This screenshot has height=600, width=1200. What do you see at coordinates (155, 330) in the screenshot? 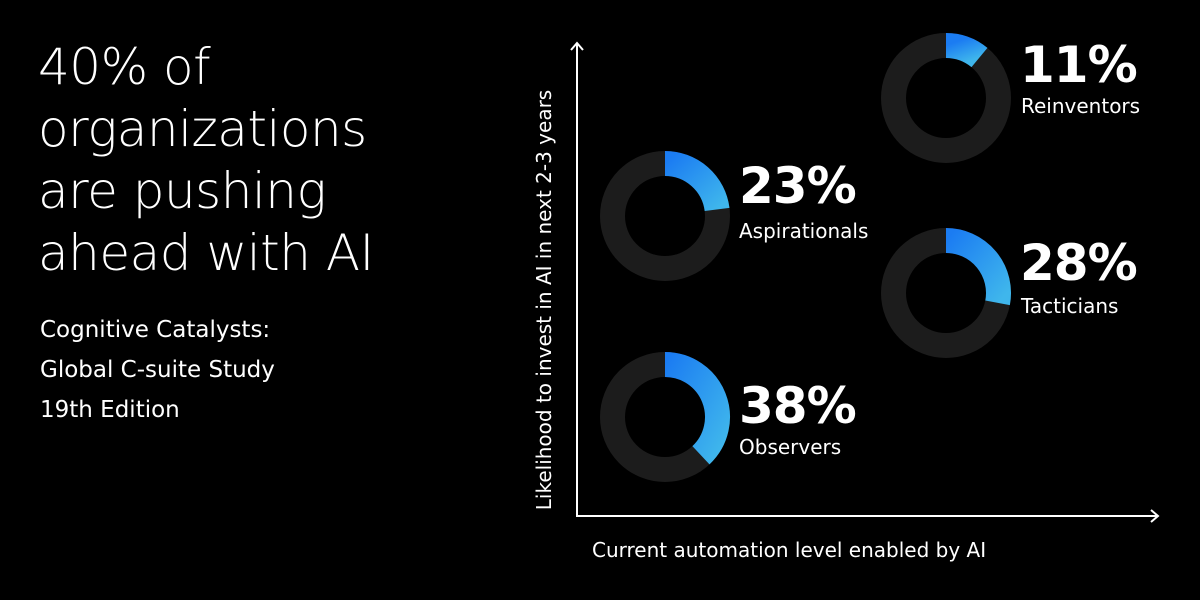
I see `source-line: Cognitive Catalysts:` at bounding box center [155, 330].